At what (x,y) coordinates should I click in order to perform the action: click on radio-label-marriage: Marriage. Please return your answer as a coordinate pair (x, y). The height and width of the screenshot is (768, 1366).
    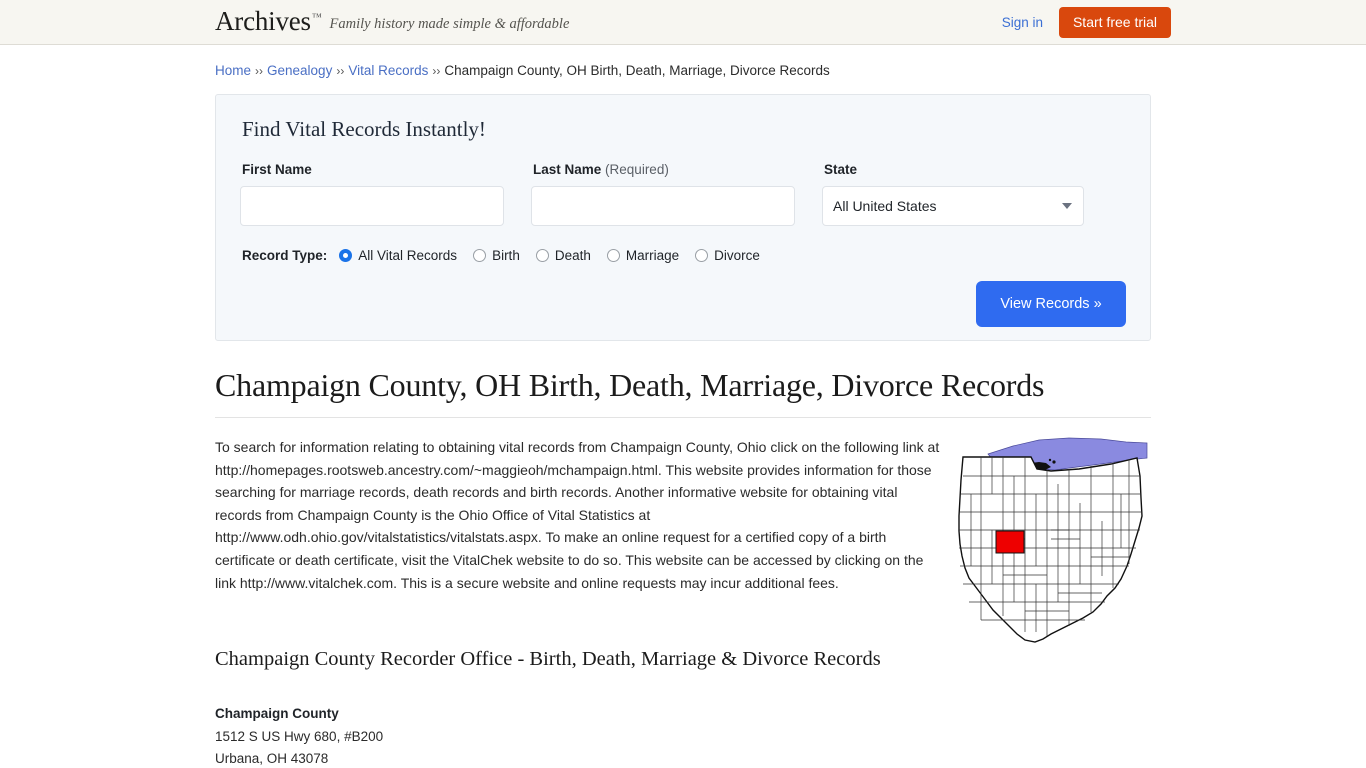
    Looking at the image, I should click on (652, 255).